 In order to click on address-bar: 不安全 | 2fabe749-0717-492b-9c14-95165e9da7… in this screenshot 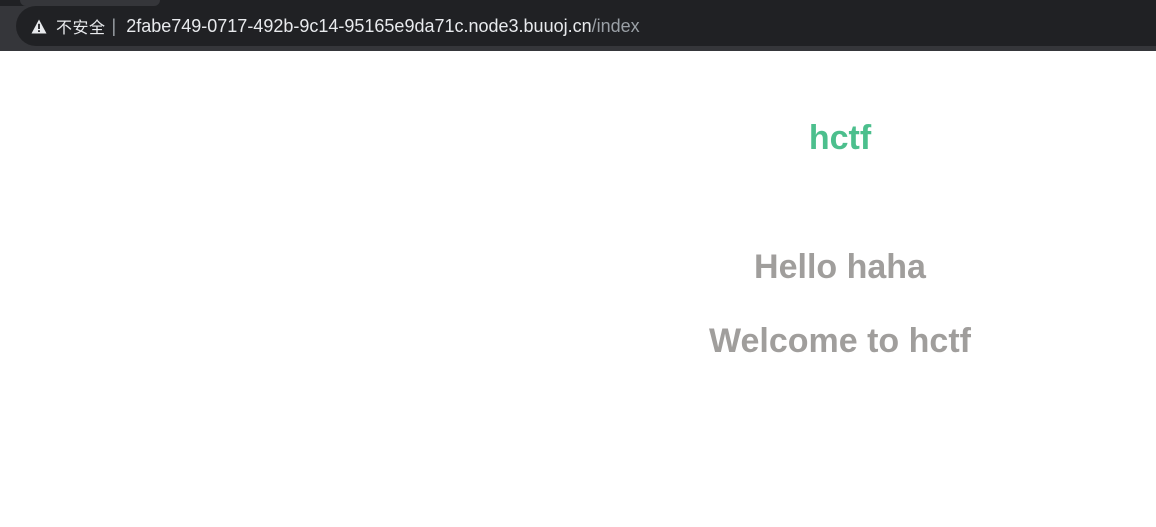, I will do `click(586, 26)`.